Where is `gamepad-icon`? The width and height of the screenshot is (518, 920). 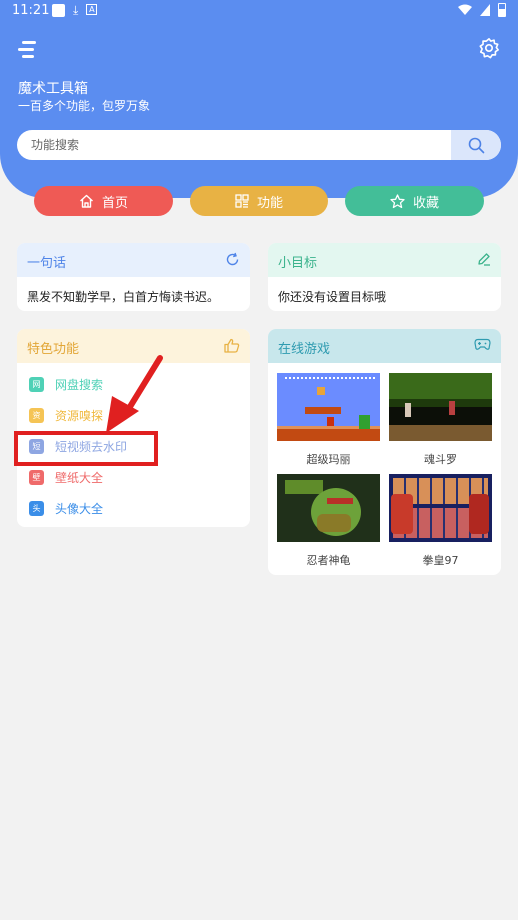
gamepad-icon is located at coordinates (482, 344).